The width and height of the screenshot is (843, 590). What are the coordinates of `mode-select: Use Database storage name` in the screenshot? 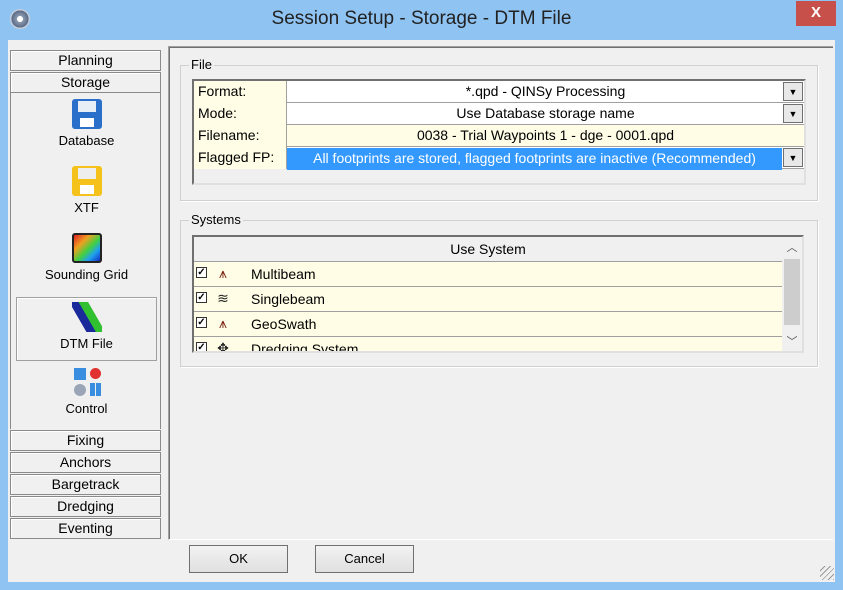 It's located at (545, 114).